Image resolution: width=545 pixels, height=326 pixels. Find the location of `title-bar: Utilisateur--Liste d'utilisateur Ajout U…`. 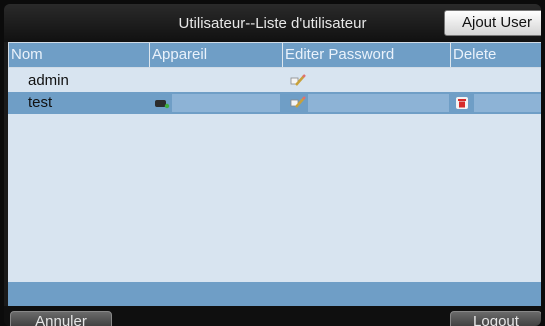

title-bar: Utilisateur--Liste d'utilisateur Ajout U… is located at coordinates (272, 23).